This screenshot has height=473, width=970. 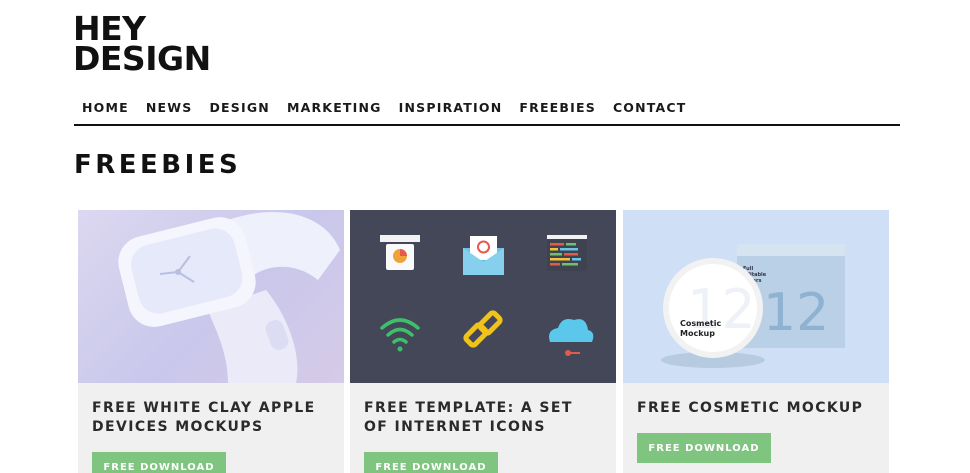 I want to click on card-image-icons, so click(x=483, y=296).